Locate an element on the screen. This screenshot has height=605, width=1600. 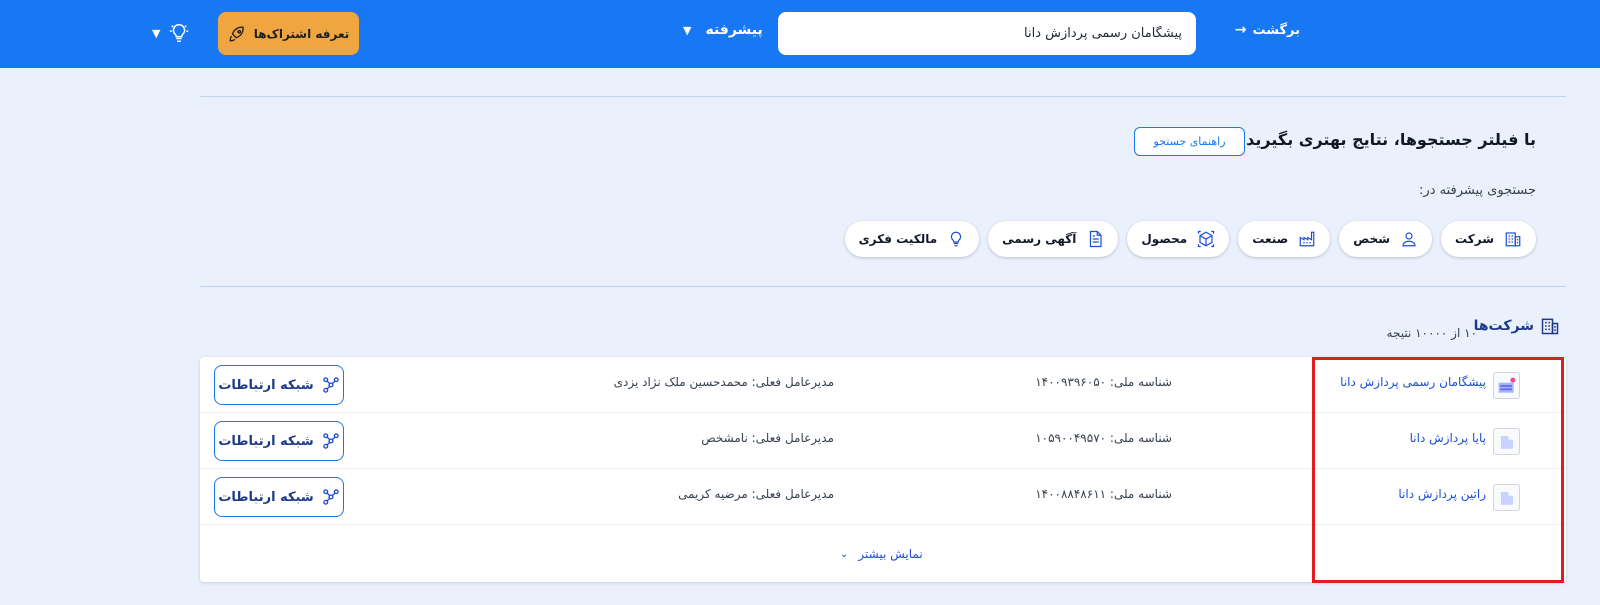
national-id: شناسه ملی: ۱۴۰۰۹۳۹۶۰۵۰ is located at coordinates (1103, 382).